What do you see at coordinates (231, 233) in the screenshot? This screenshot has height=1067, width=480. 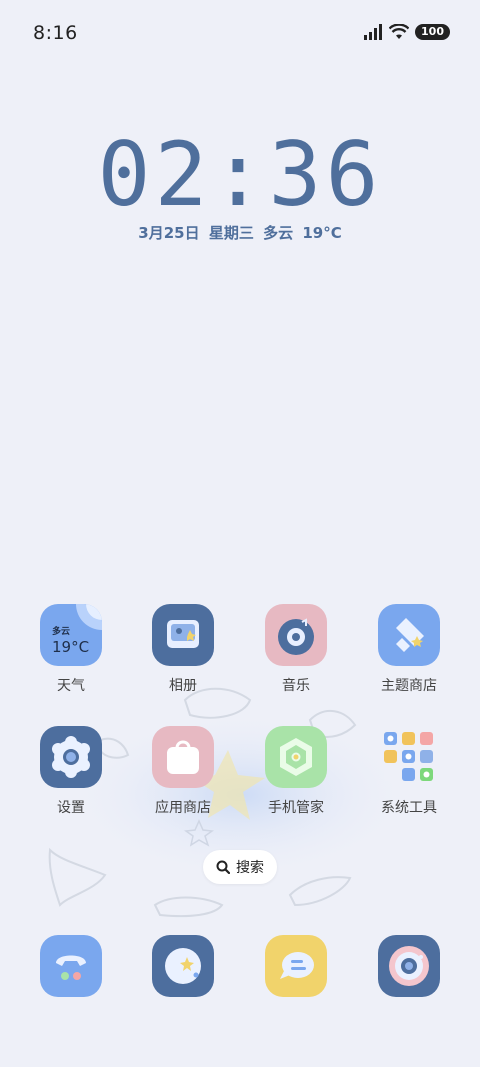 I see `clock-weekday: 星期三` at bounding box center [231, 233].